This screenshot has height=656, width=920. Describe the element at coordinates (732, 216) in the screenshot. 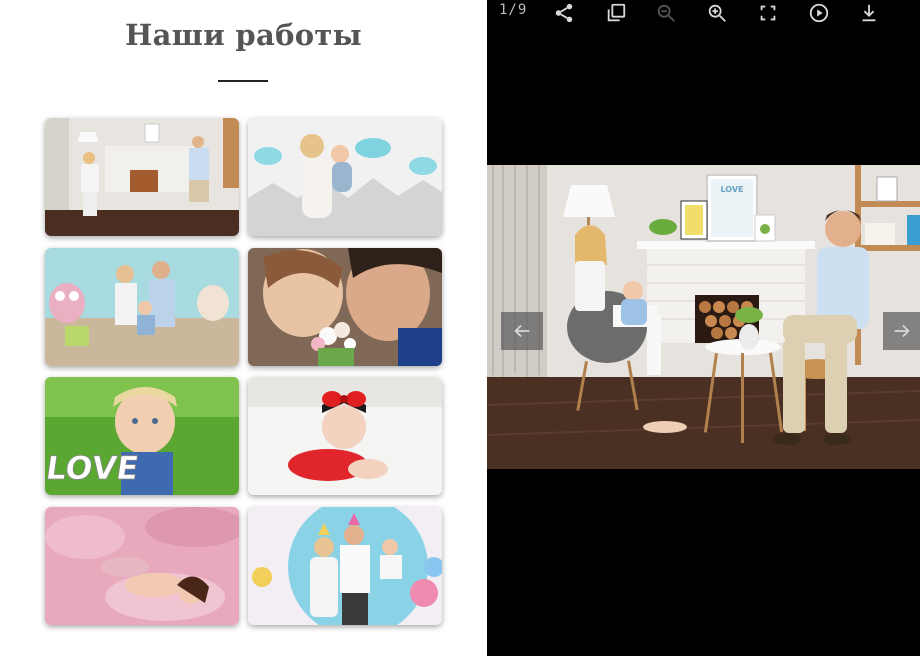

I see `poster-line-4: DO` at that location.